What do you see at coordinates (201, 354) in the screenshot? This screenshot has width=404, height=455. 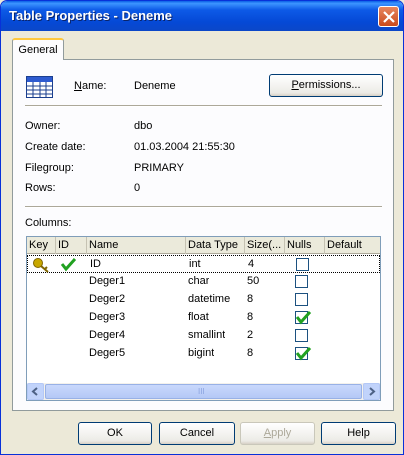 I see `column-data-type: bigint` at bounding box center [201, 354].